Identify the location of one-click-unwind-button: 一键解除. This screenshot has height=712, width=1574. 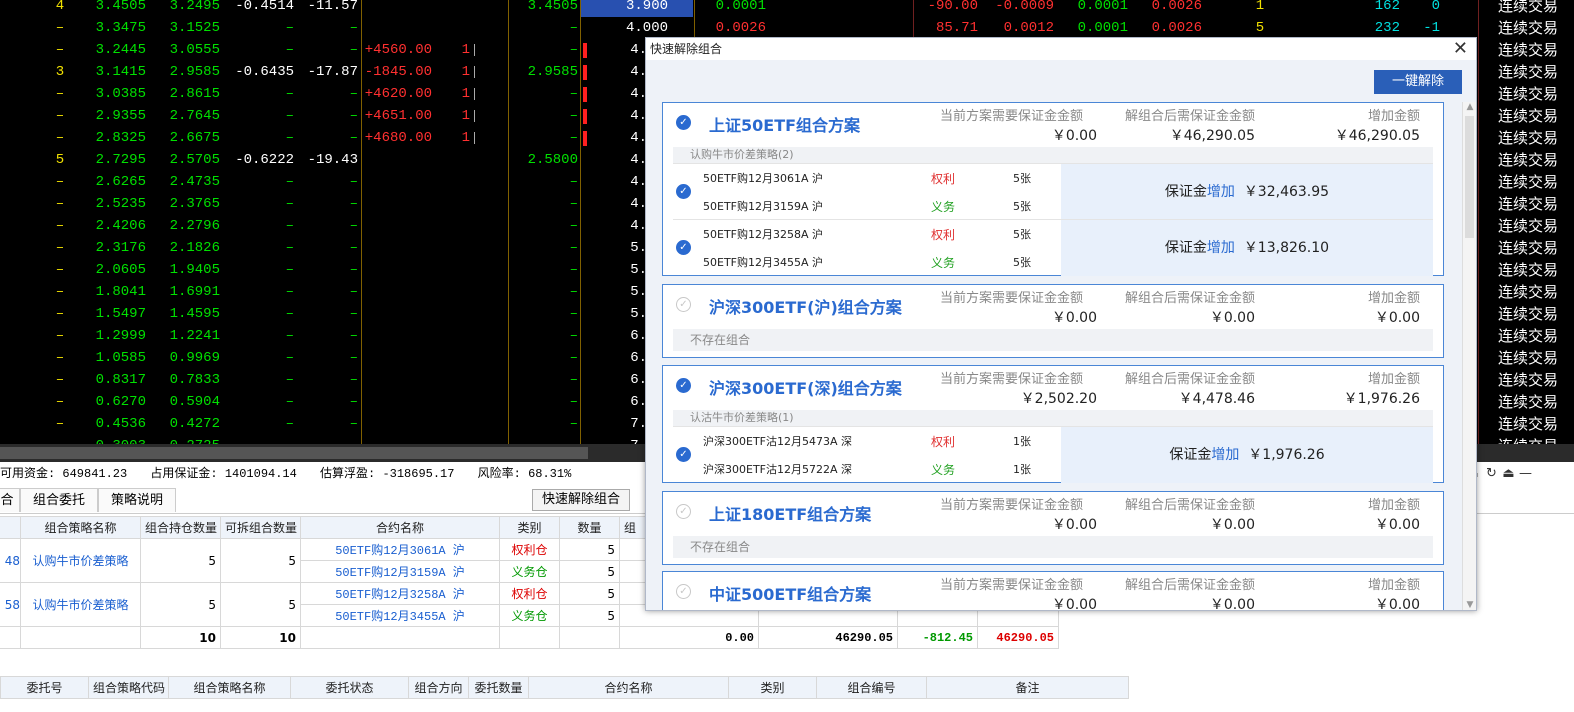
(1418, 82).